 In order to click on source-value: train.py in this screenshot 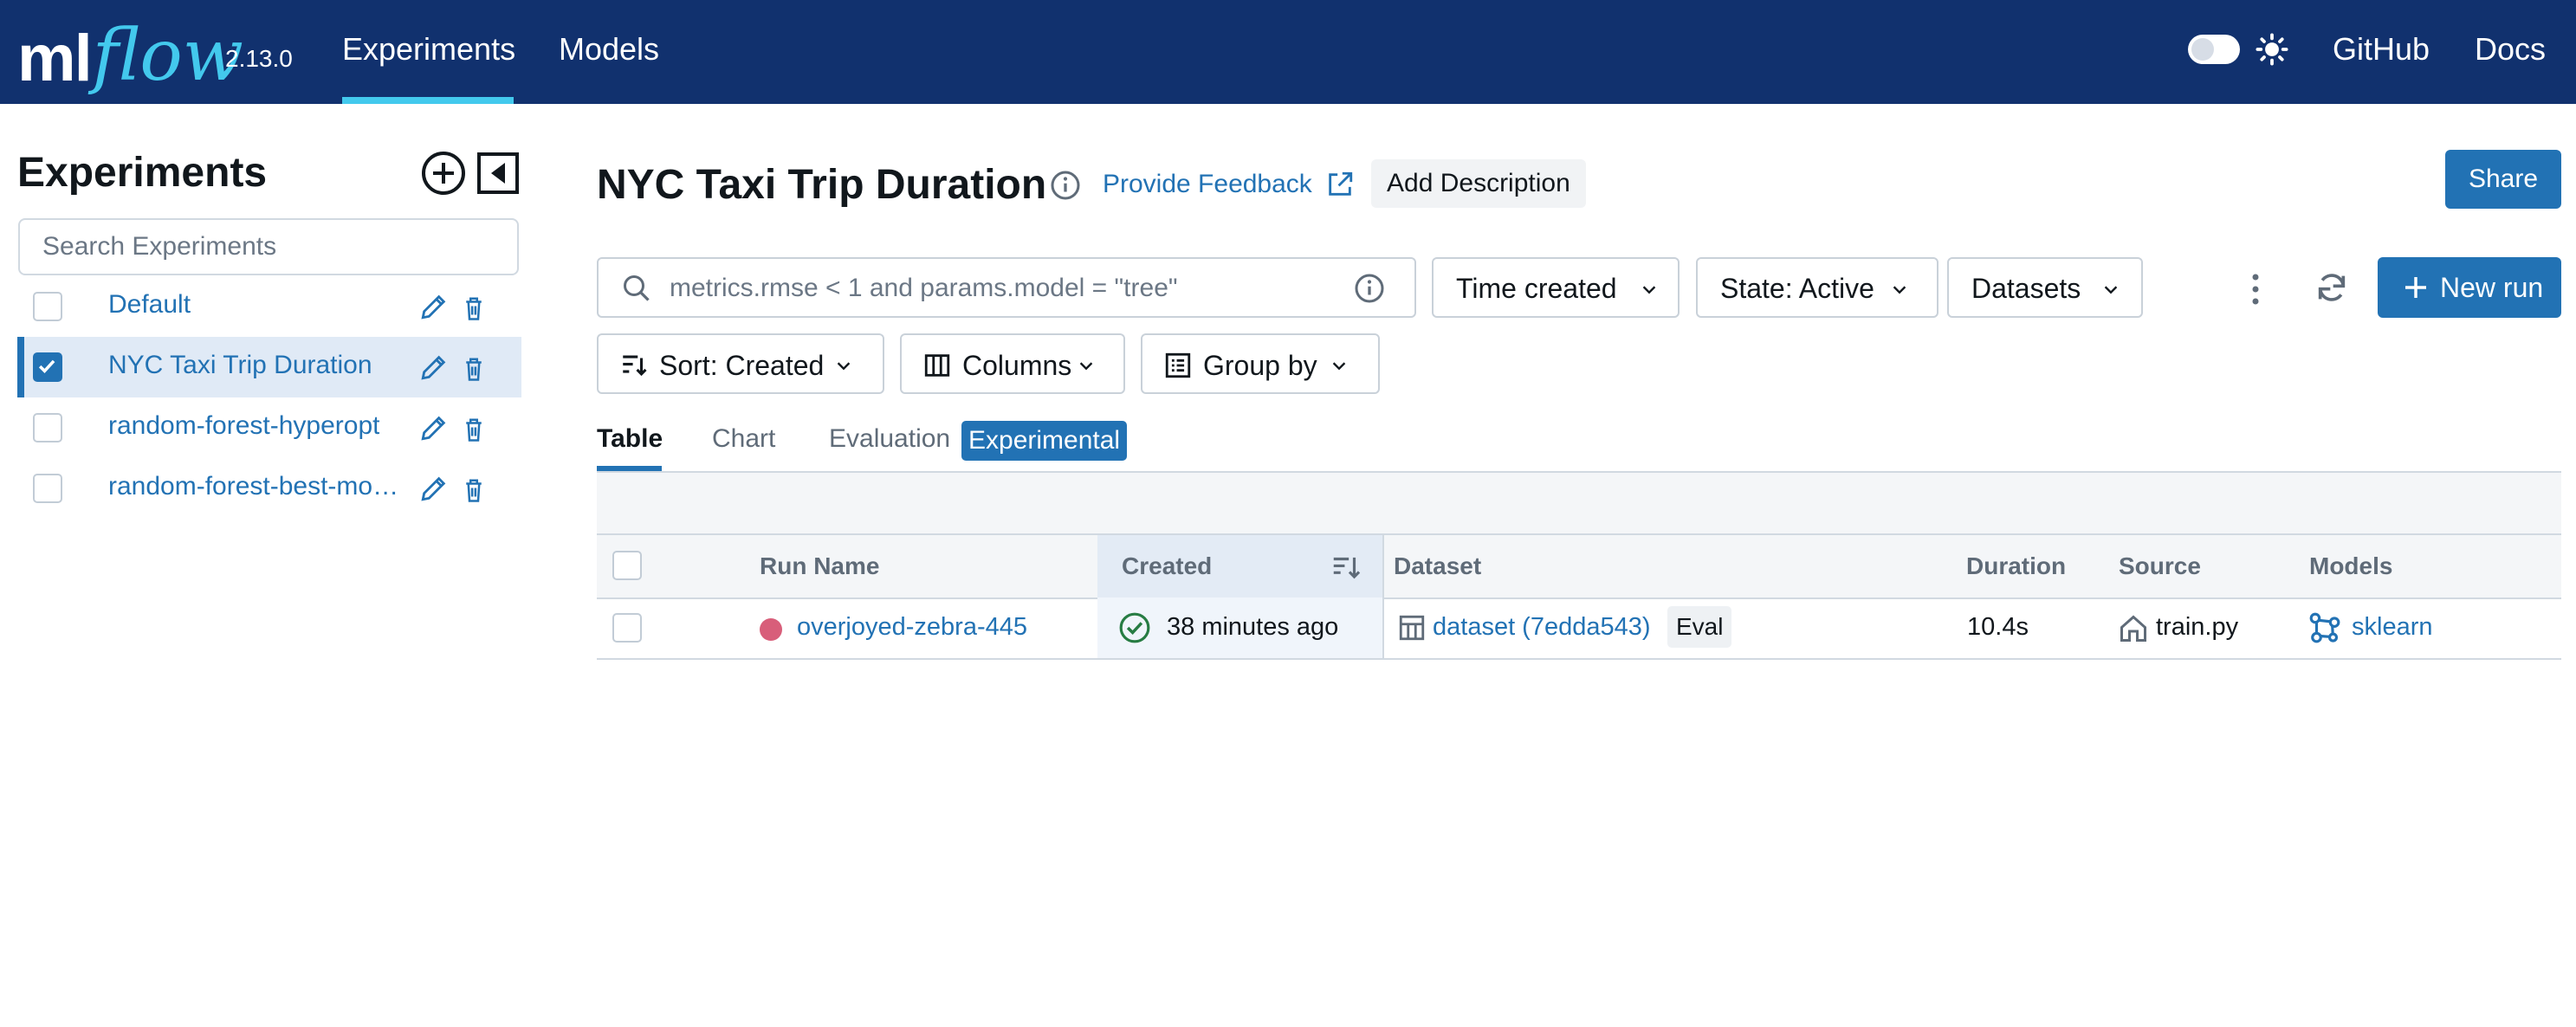, I will do `click(2197, 627)`.